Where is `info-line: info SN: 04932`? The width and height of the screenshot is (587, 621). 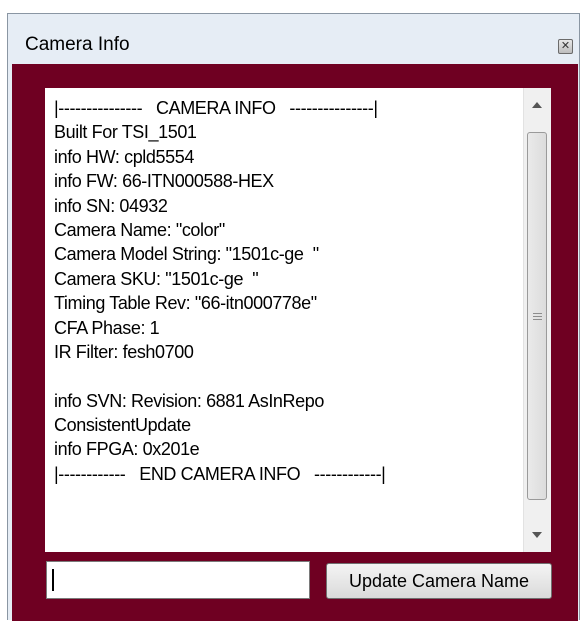
info-line: info SN: 04932 is located at coordinates (111, 205).